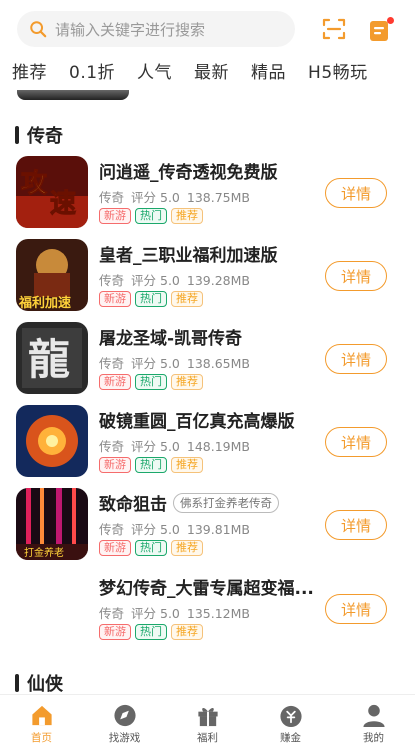 This screenshot has width=415, height=745. Describe the element at coordinates (29, 70) in the screenshot. I see `tab-recommend: 推荐` at that location.